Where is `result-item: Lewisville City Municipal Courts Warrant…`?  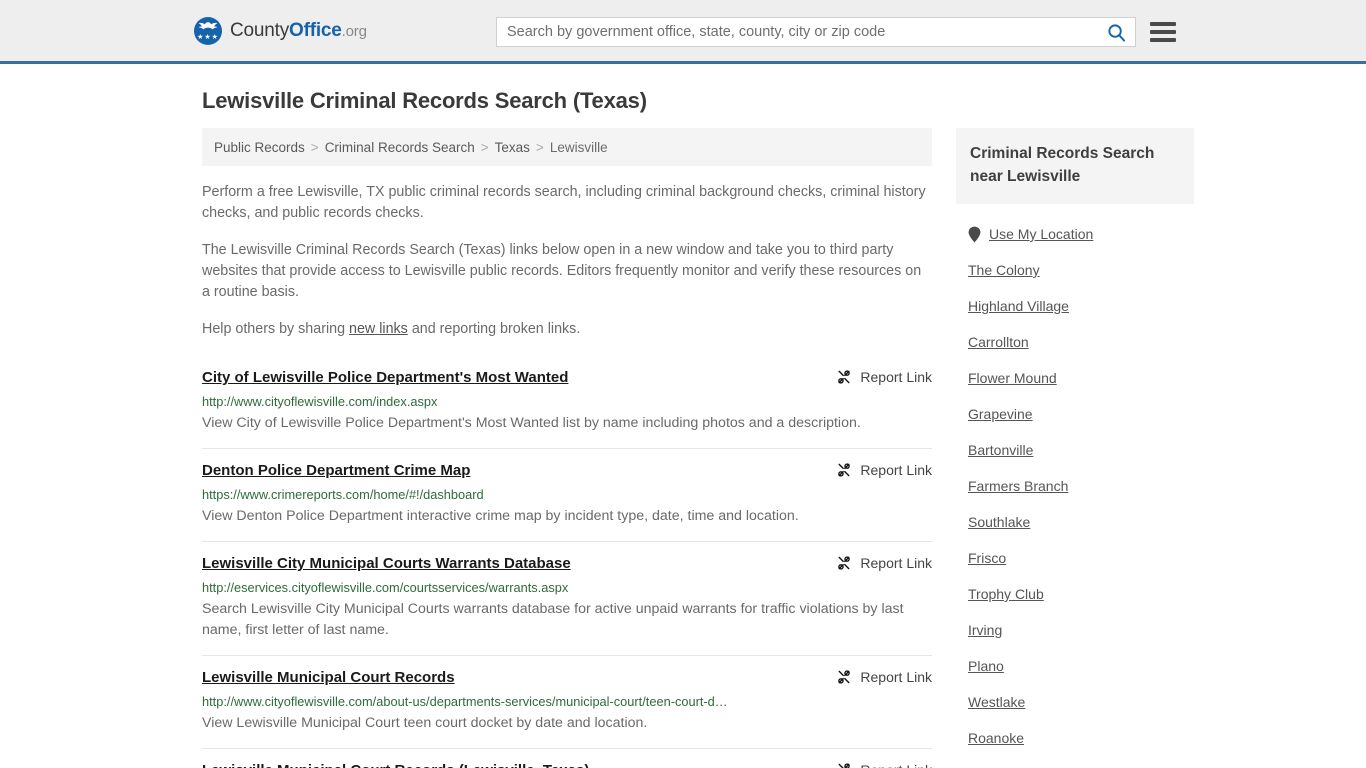 result-item: Lewisville City Municipal Courts Warrant… is located at coordinates (567, 599).